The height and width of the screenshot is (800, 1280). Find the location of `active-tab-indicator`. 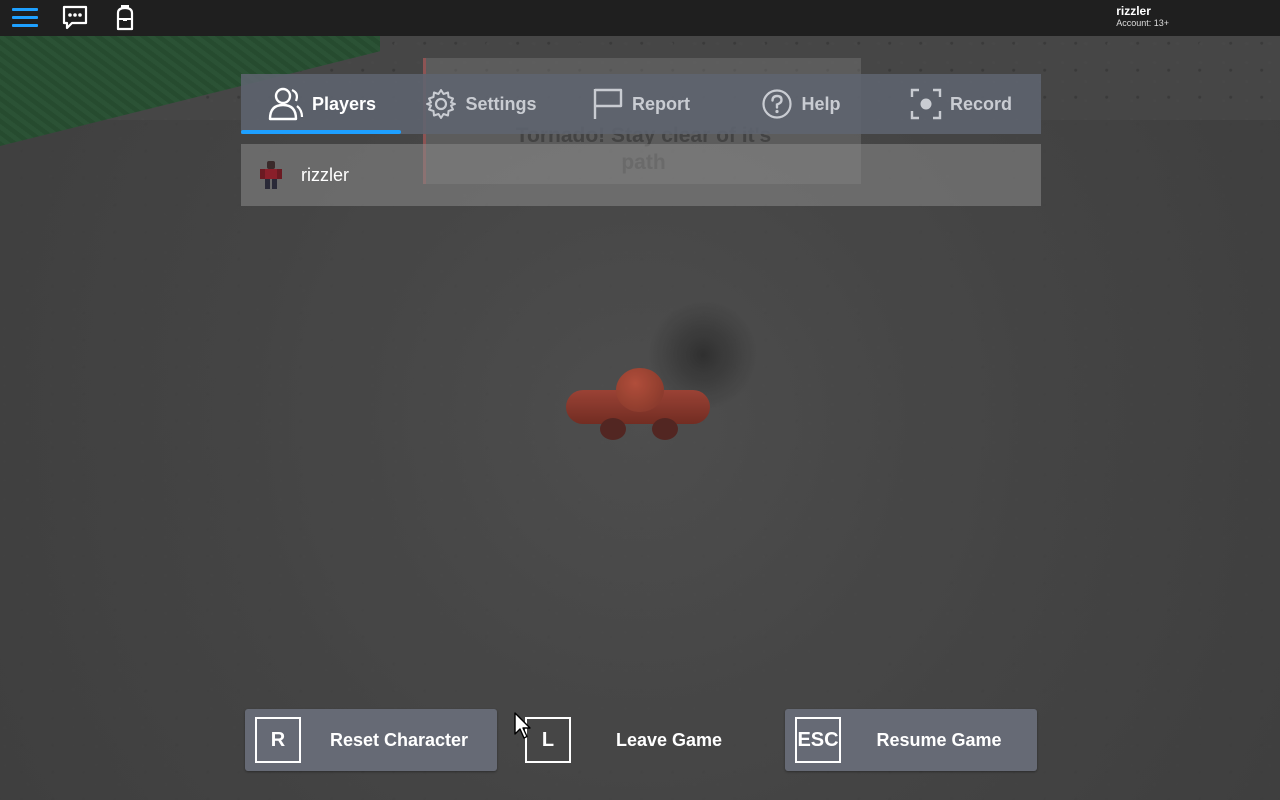

active-tab-indicator is located at coordinates (321, 132).